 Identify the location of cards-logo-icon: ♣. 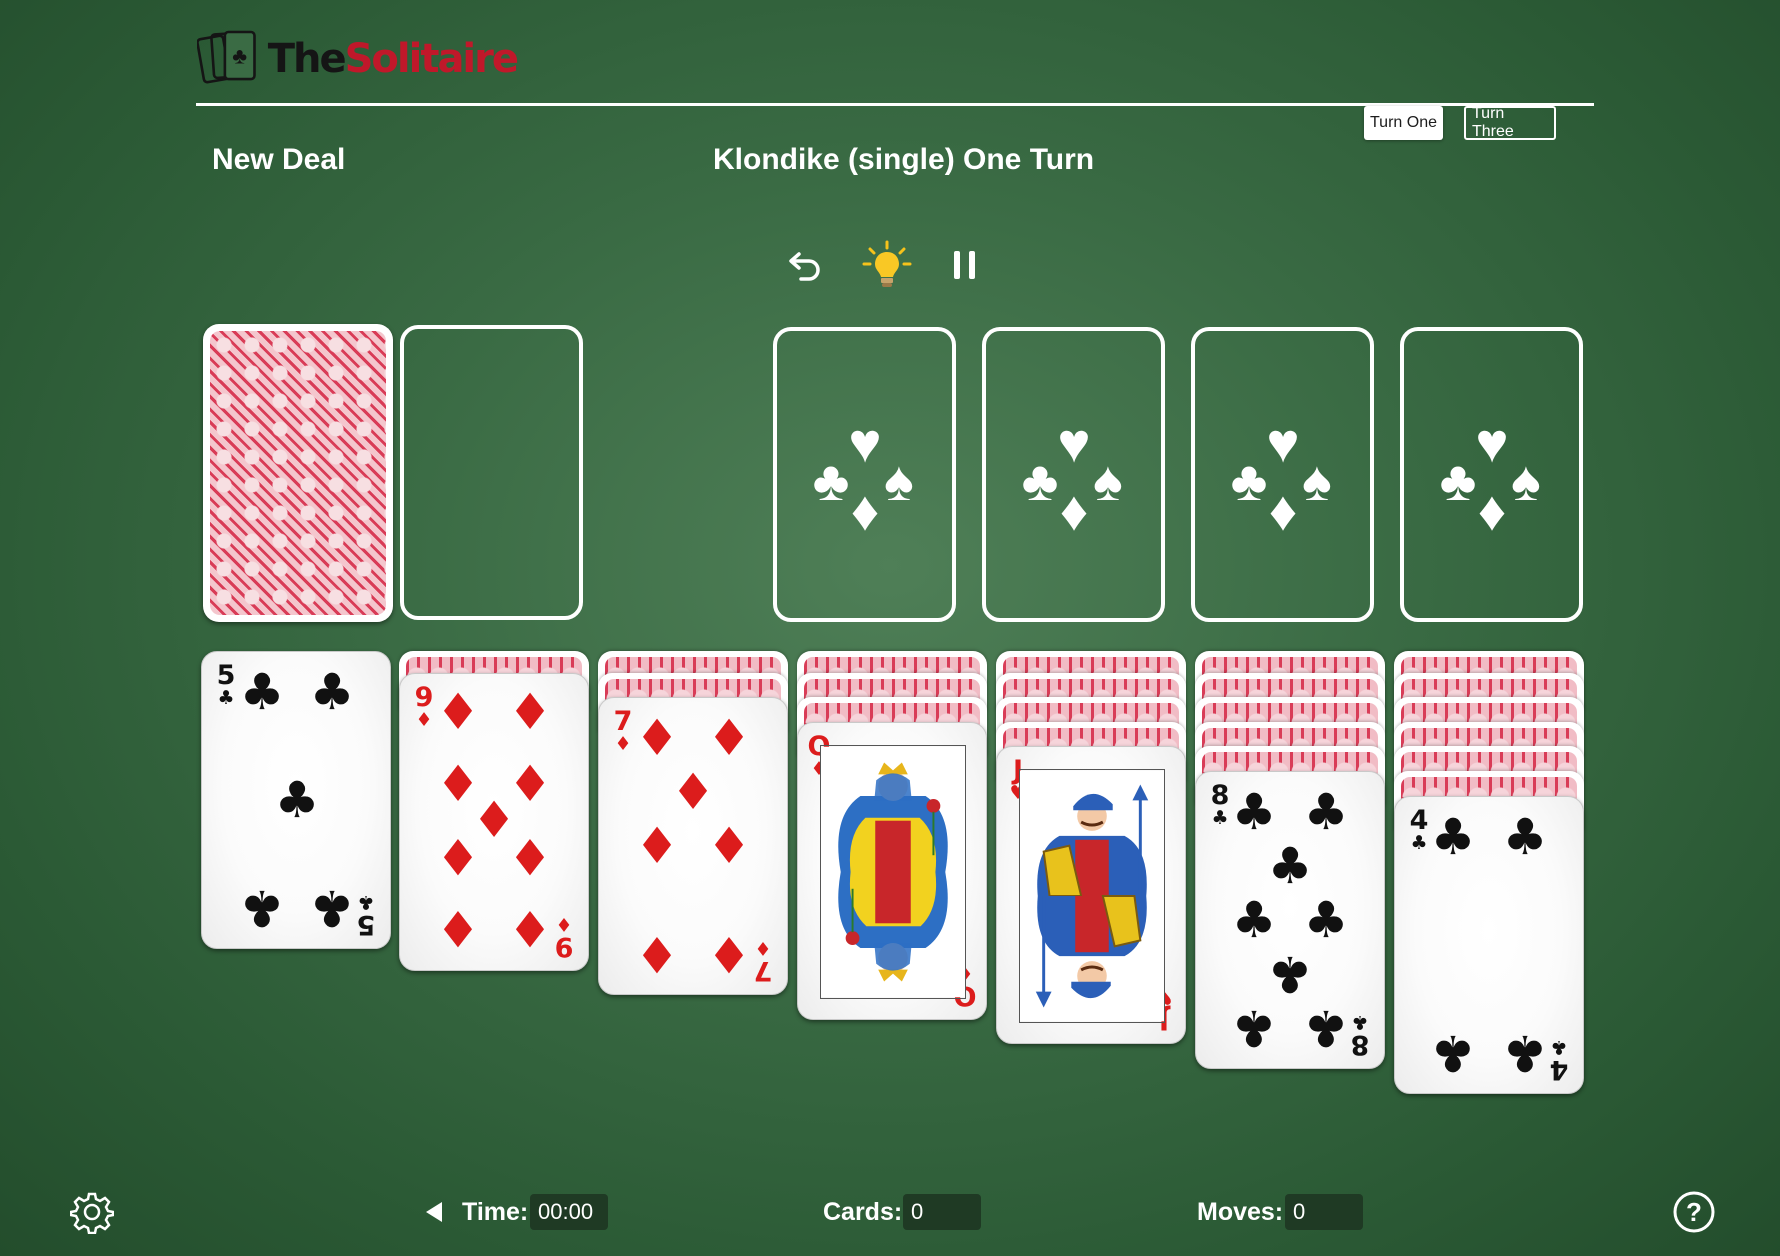
(226, 57).